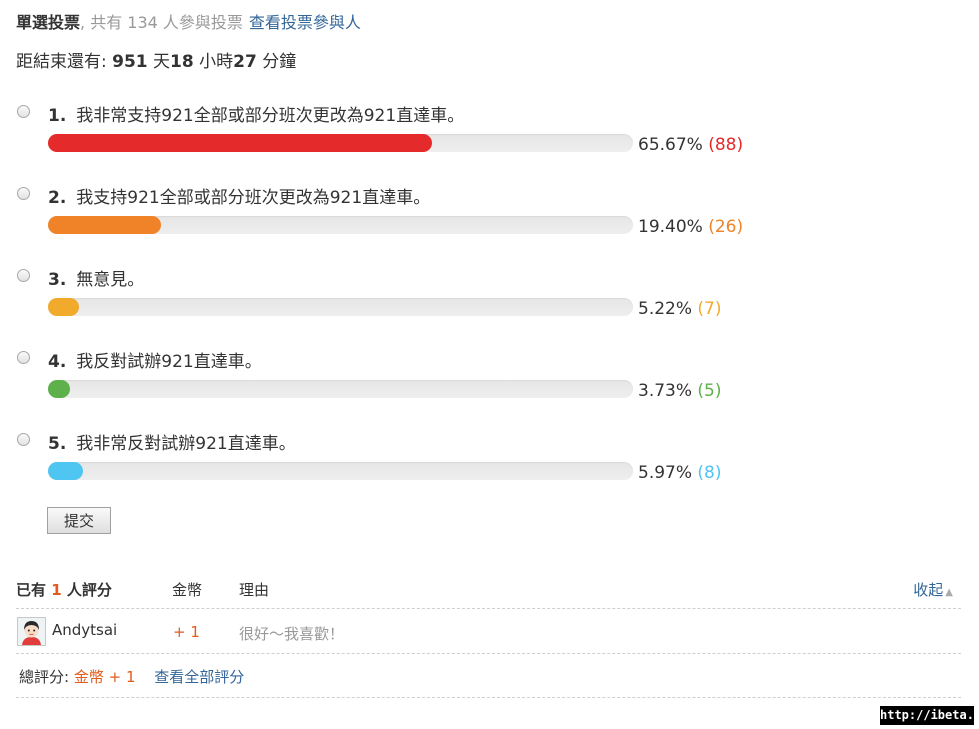  I want to click on rater-reason: 很好～我喜歡！, so click(292, 634).